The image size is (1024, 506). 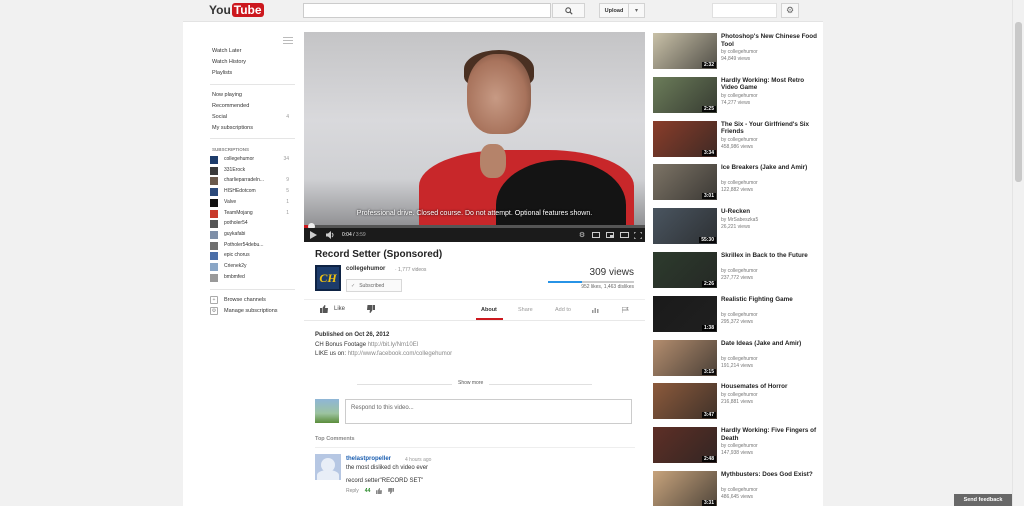 I want to click on related-video-title: Housemates of Horror, so click(x=771, y=387).